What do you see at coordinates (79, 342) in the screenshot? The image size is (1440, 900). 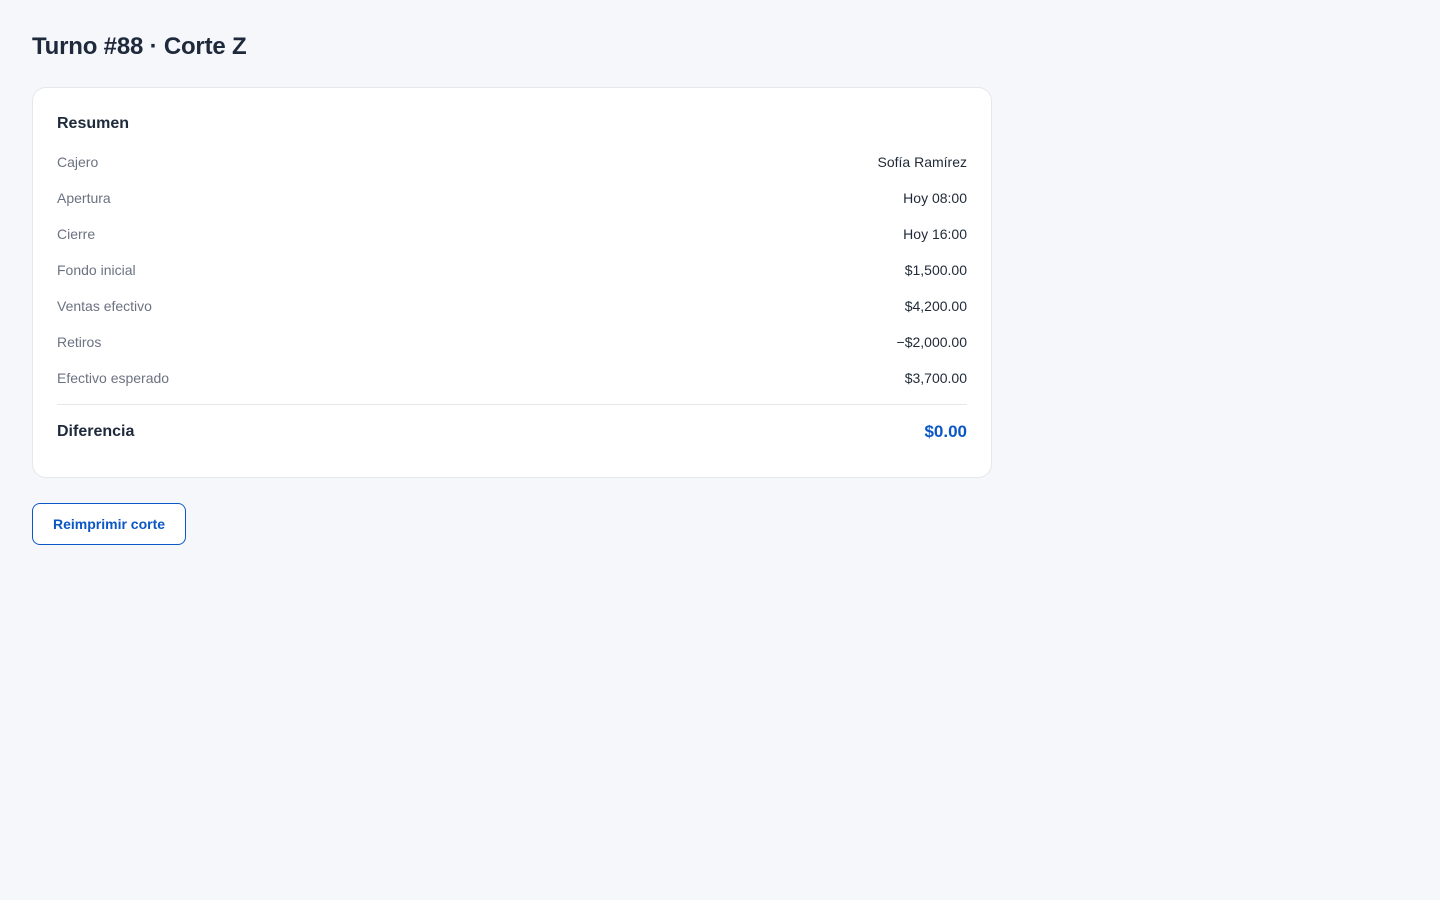 I see `row-label: Retiros` at bounding box center [79, 342].